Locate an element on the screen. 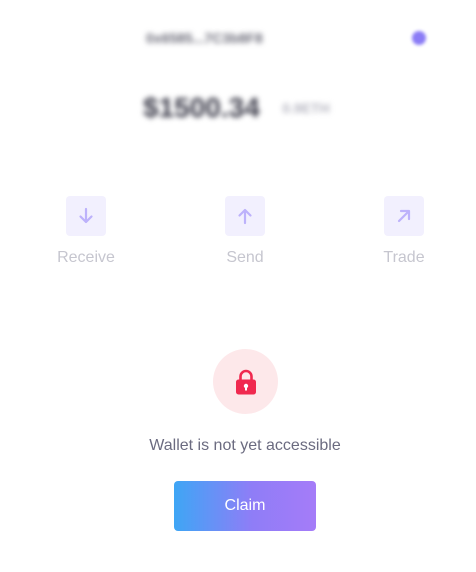 The image size is (476, 572). receive-label: Receive is located at coordinates (86, 257).